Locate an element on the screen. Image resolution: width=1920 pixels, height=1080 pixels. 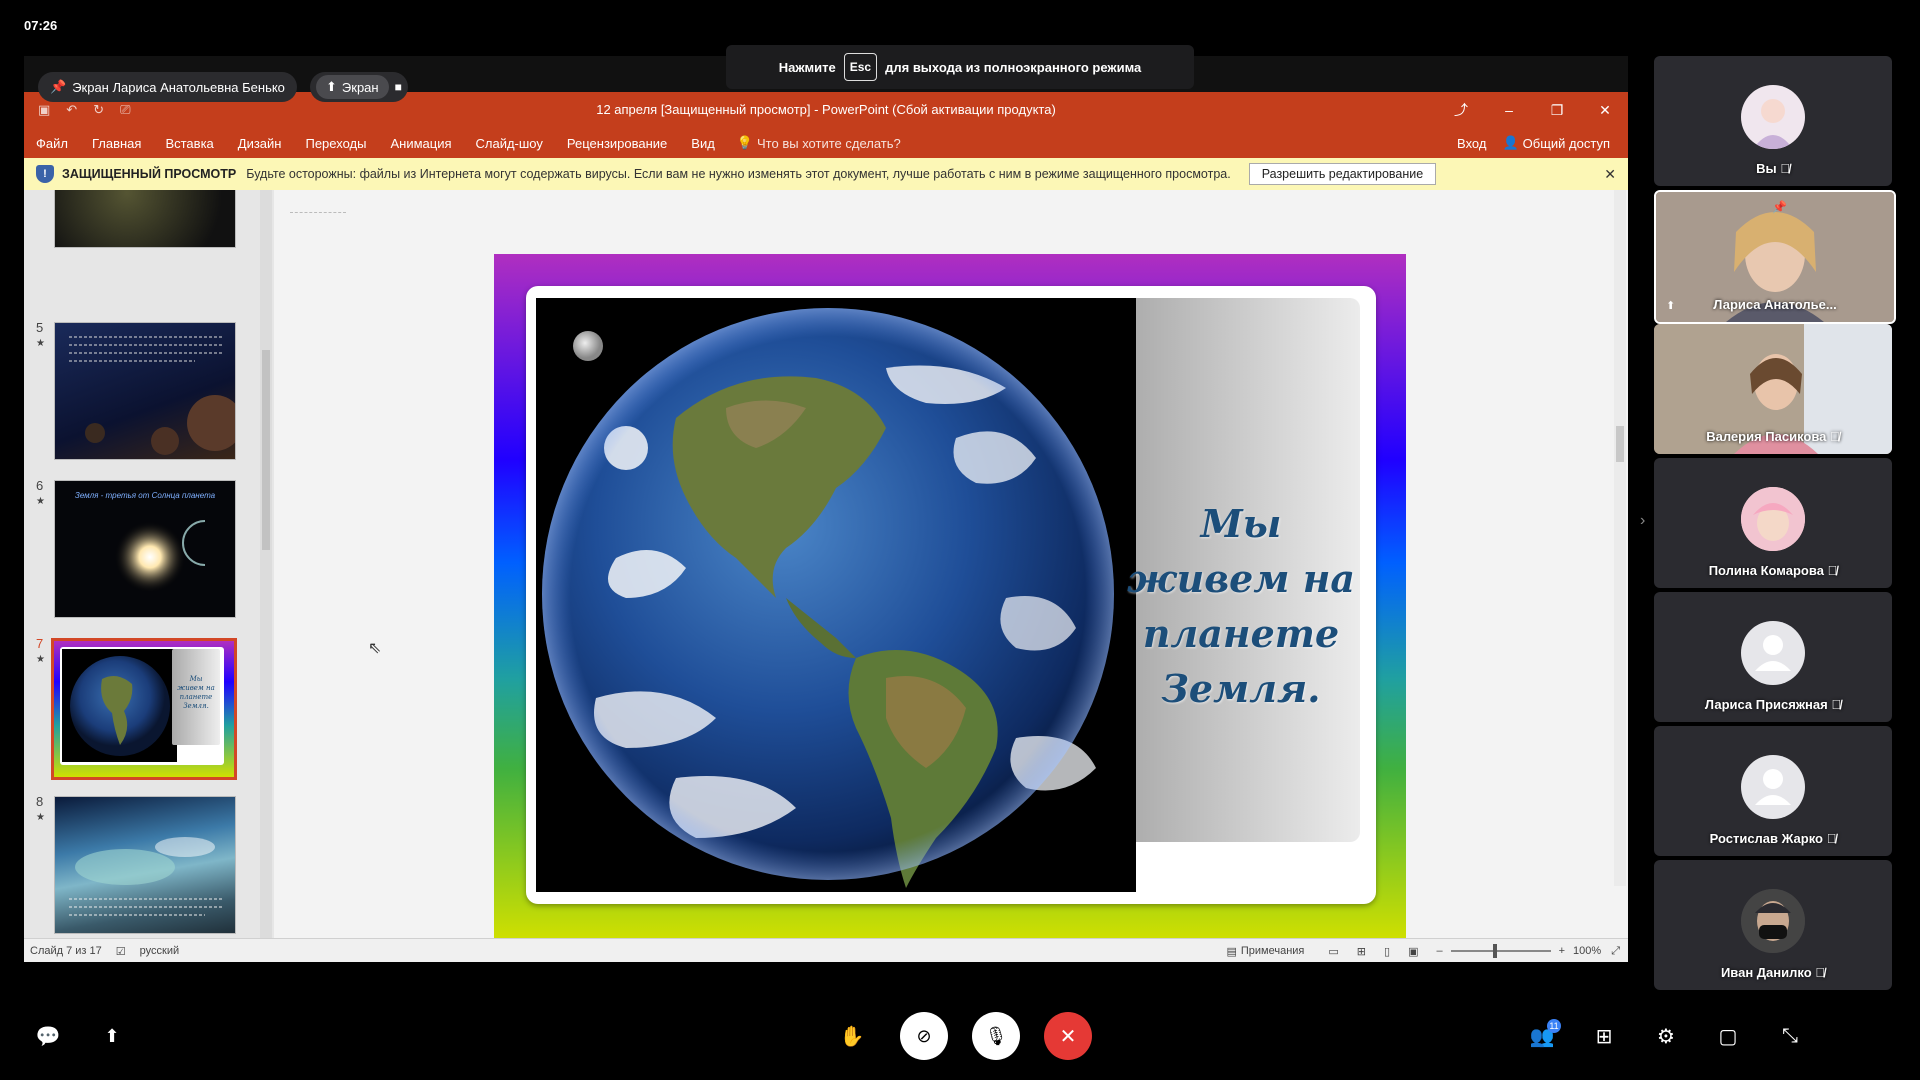
lightbulb-icon: 💡 is located at coordinates (745, 142).